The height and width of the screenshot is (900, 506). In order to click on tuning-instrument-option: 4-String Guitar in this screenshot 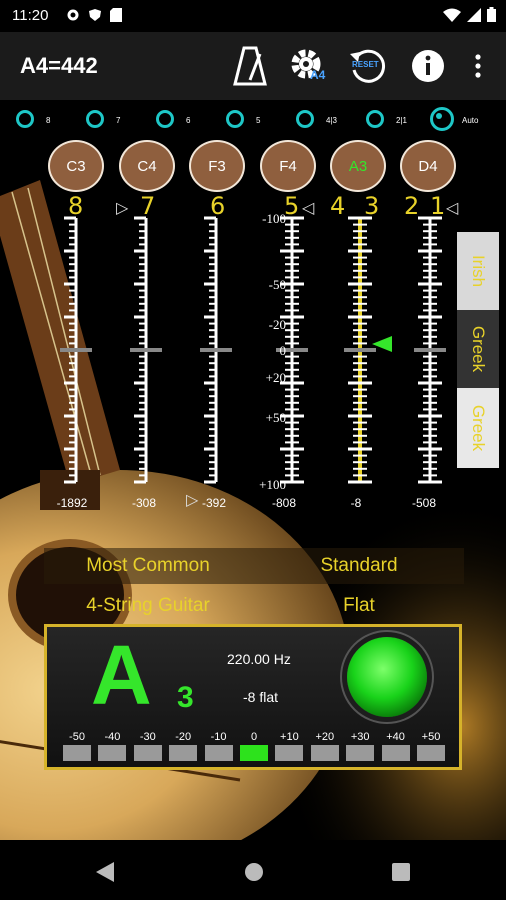, I will do `click(148, 606)`.